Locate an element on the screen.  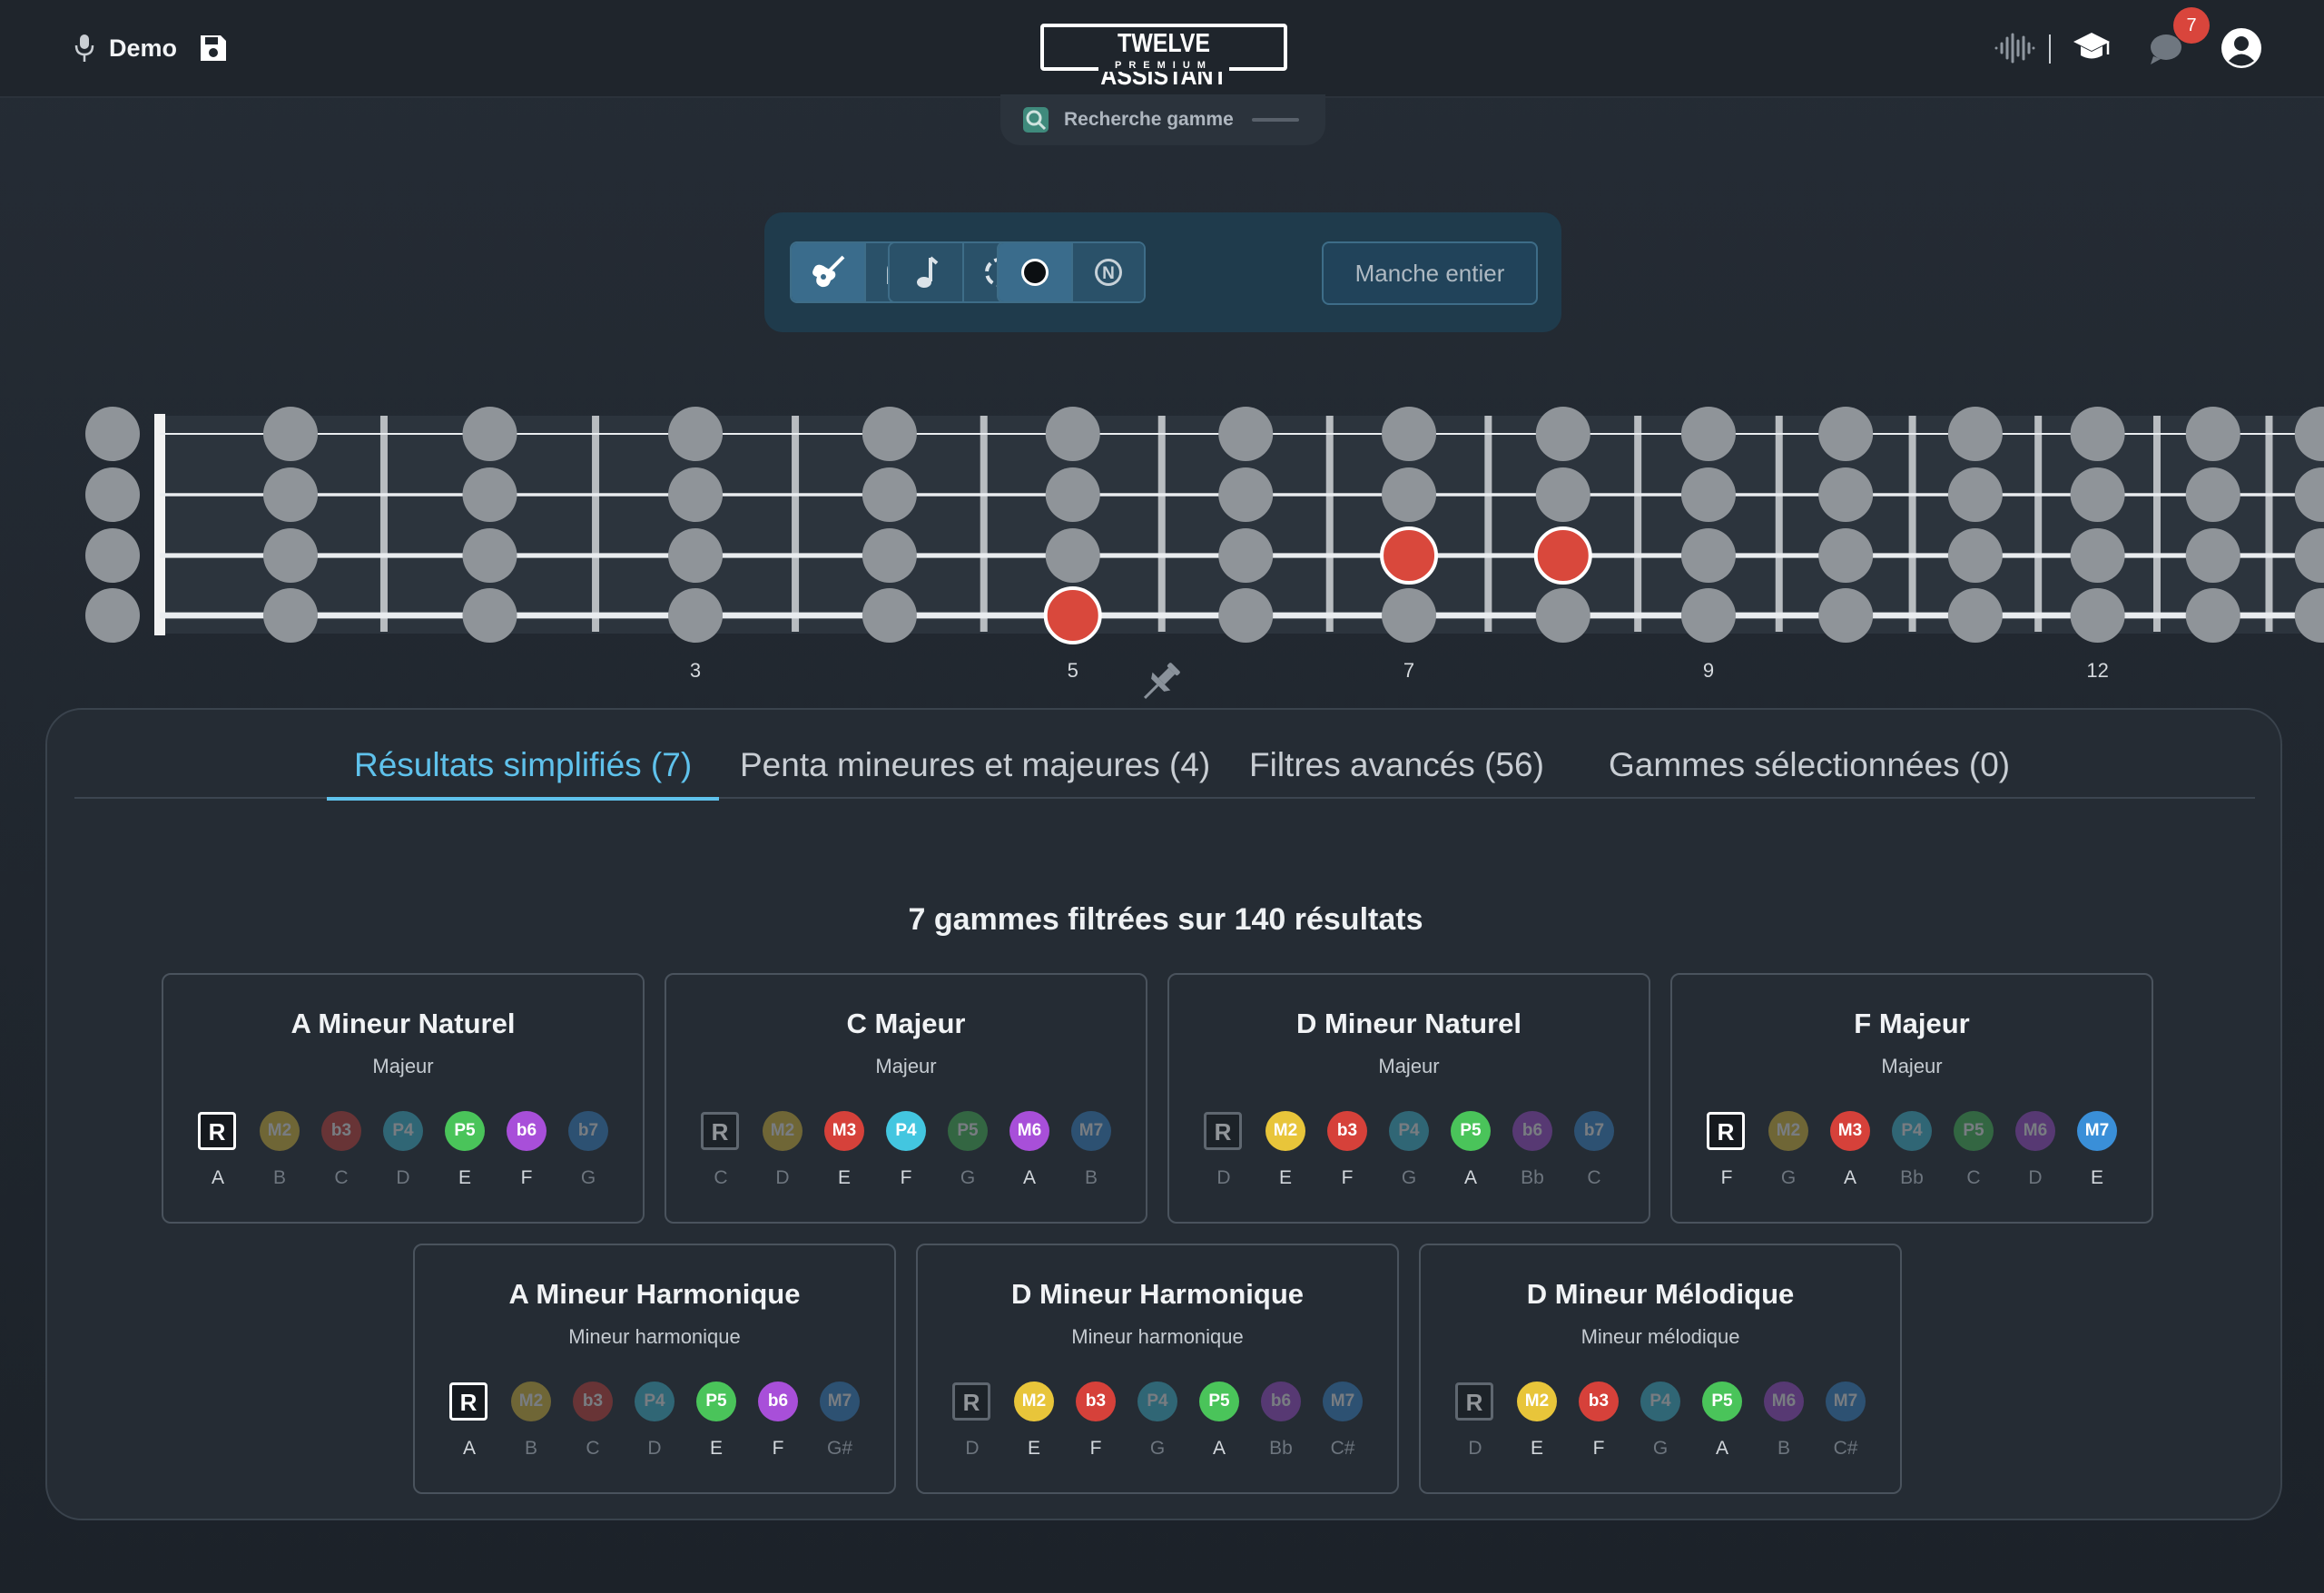
waveform-icon is located at coordinates (2014, 48).